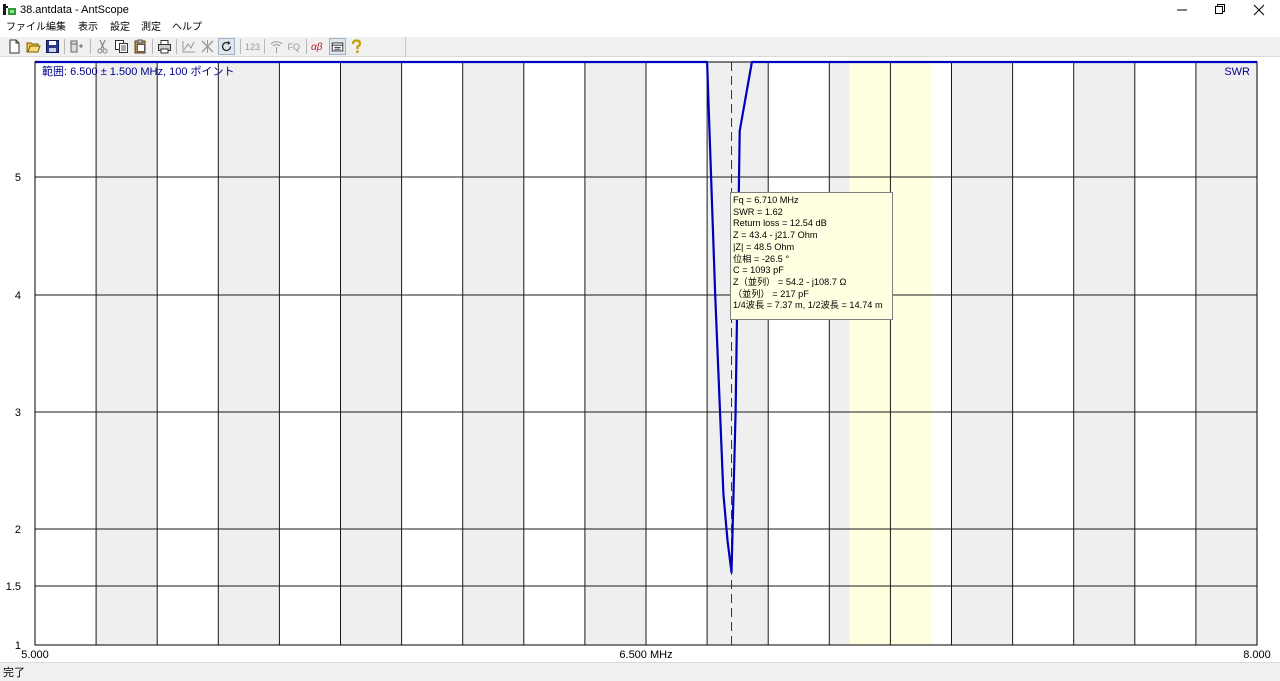 The width and height of the screenshot is (1280, 681). I want to click on menu-measure: 測定, so click(151, 28).